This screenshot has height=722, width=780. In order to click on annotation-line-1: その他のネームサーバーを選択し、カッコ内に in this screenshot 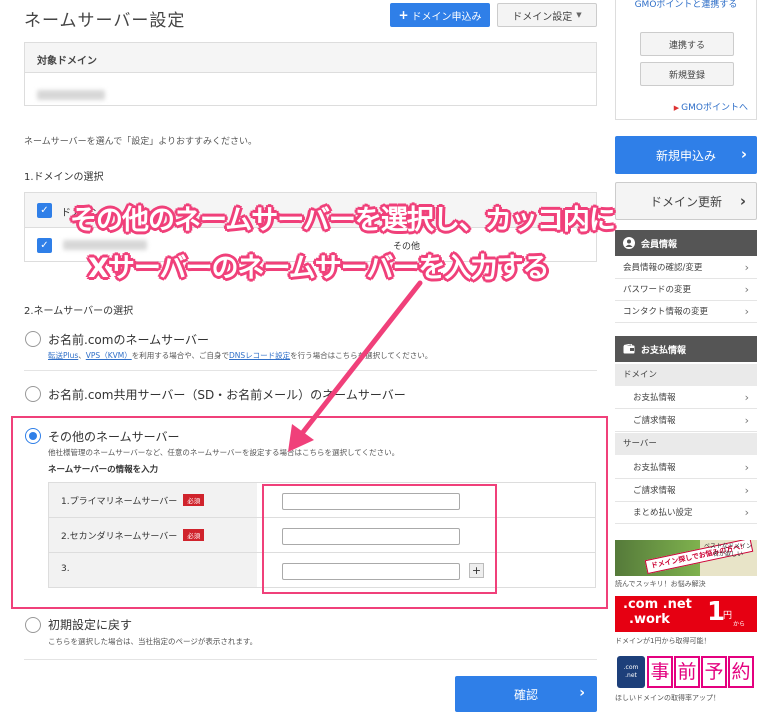, I will do `click(343, 220)`.